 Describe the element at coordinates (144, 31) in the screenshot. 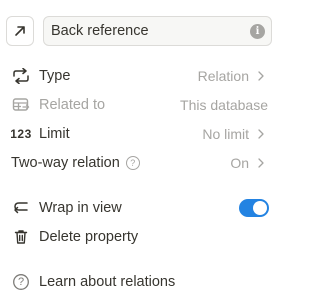

I see `property-name-input` at that location.